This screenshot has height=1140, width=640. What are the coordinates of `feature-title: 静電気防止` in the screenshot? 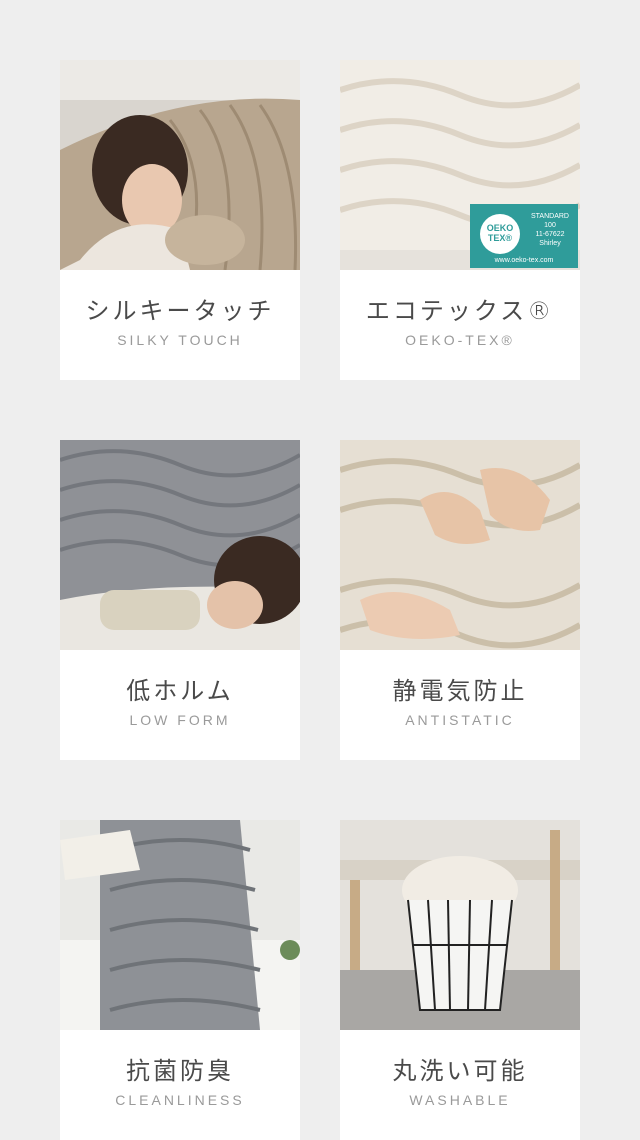 It's located at (460, 691).